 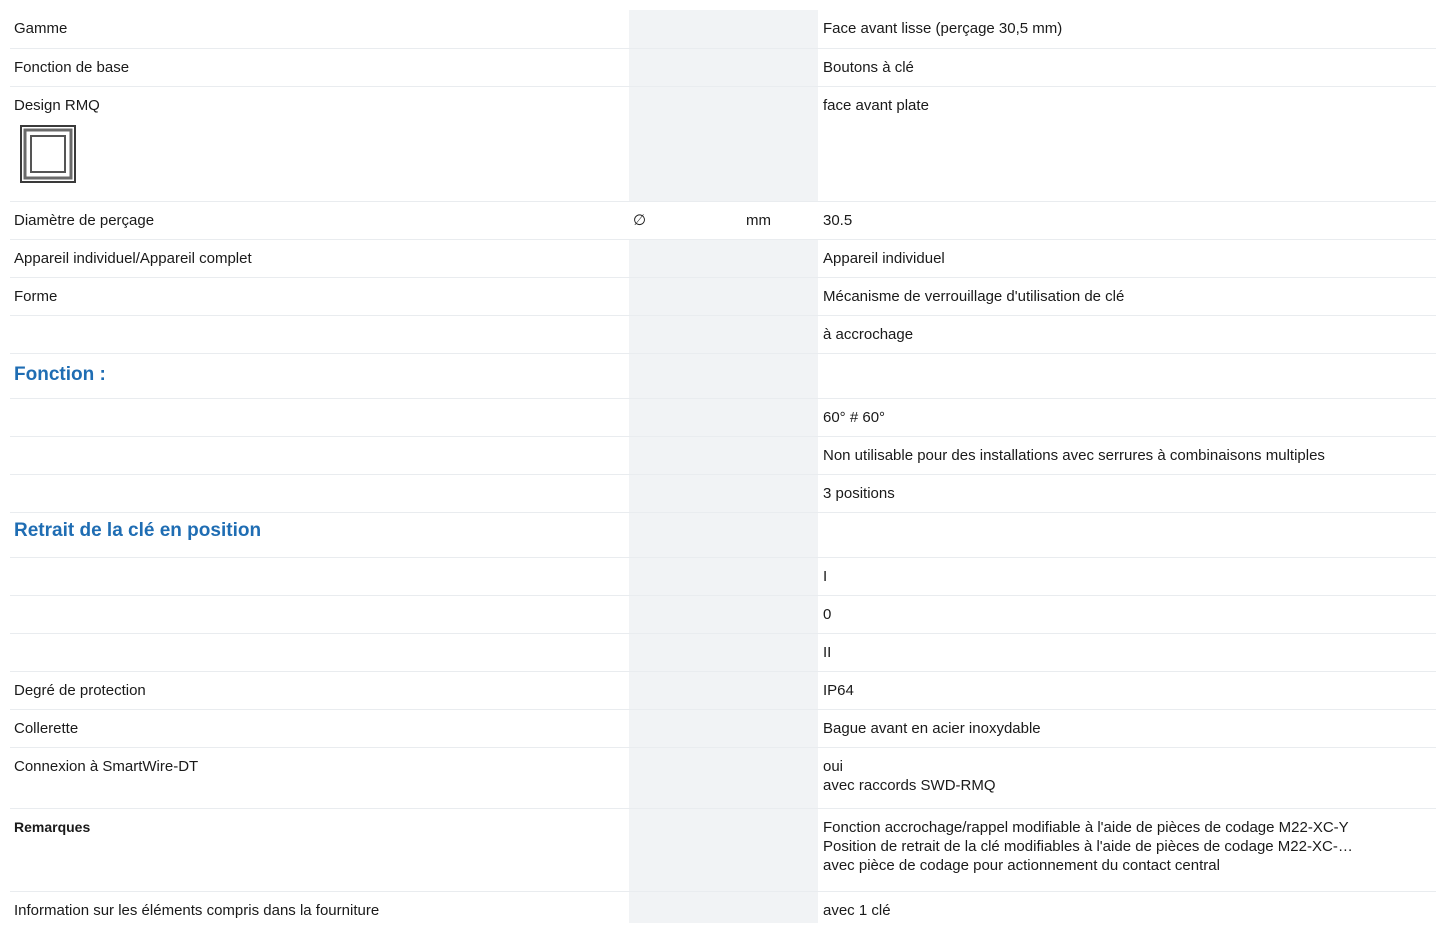 I want to click on spec-row-design-rmq: Design RMQ face avant plate, so click(x=723, y=144).